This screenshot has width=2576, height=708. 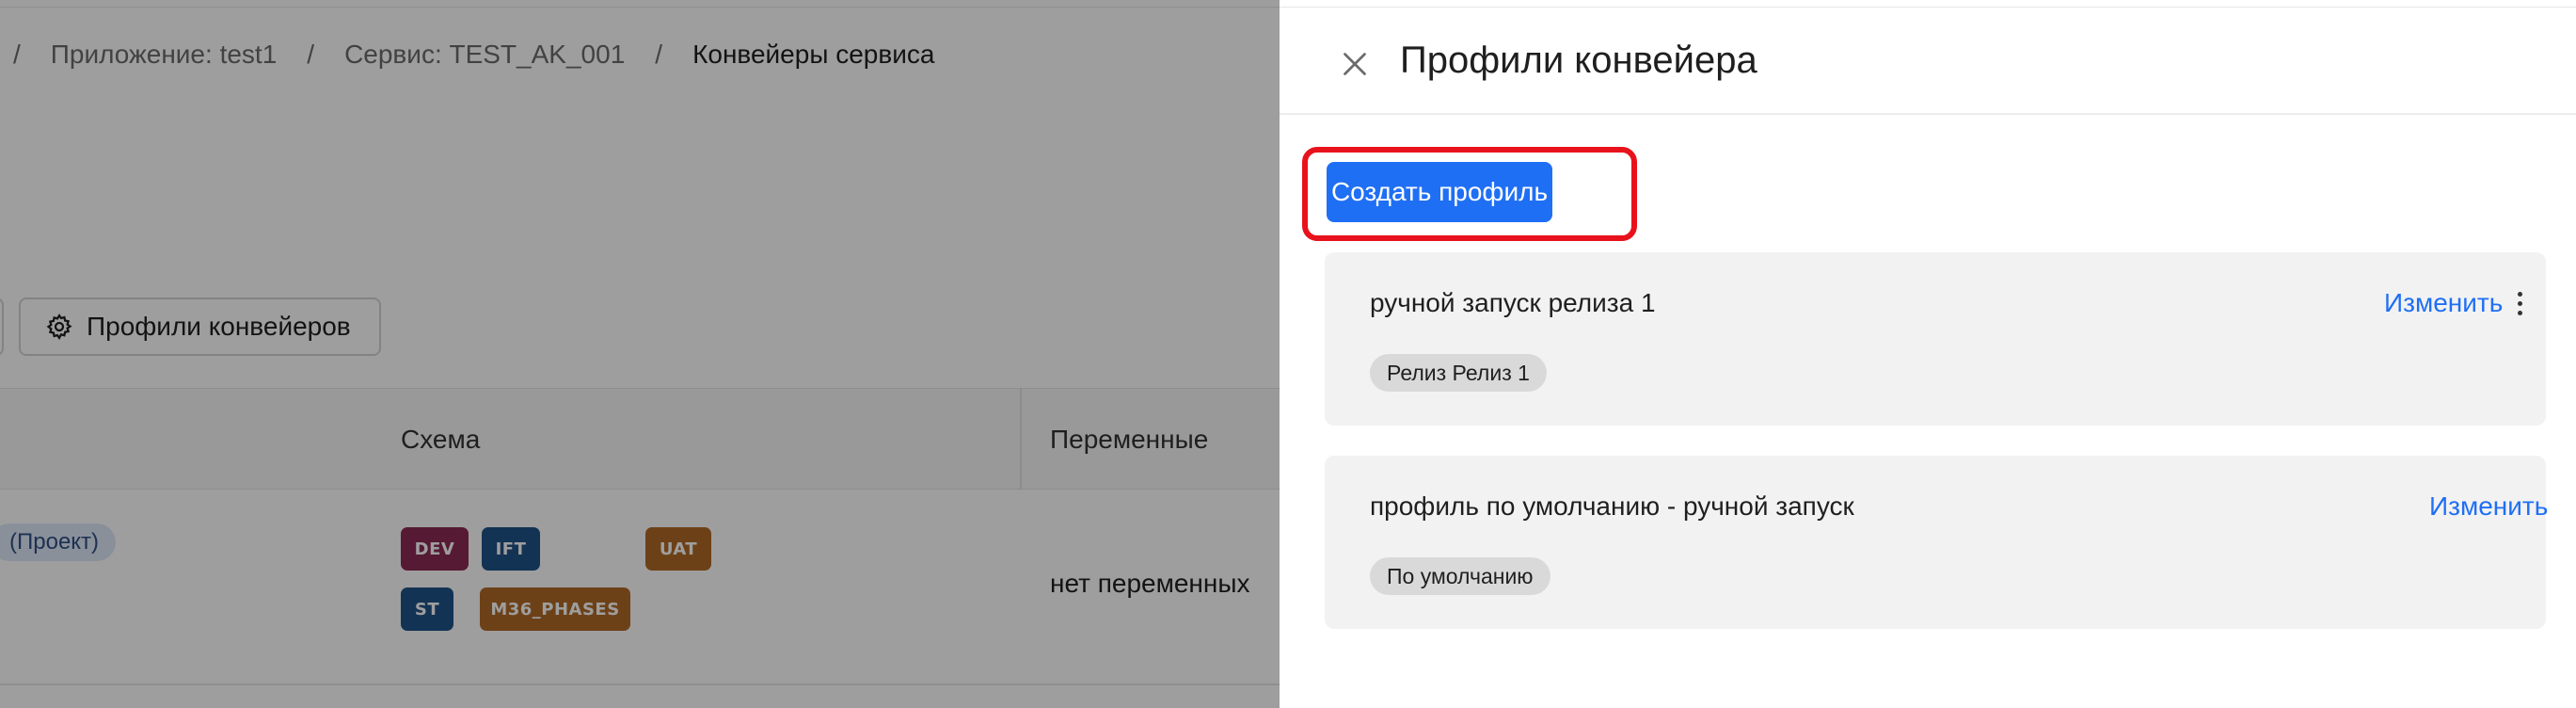 I want to click on top-divider, so click(x=640, y=4).